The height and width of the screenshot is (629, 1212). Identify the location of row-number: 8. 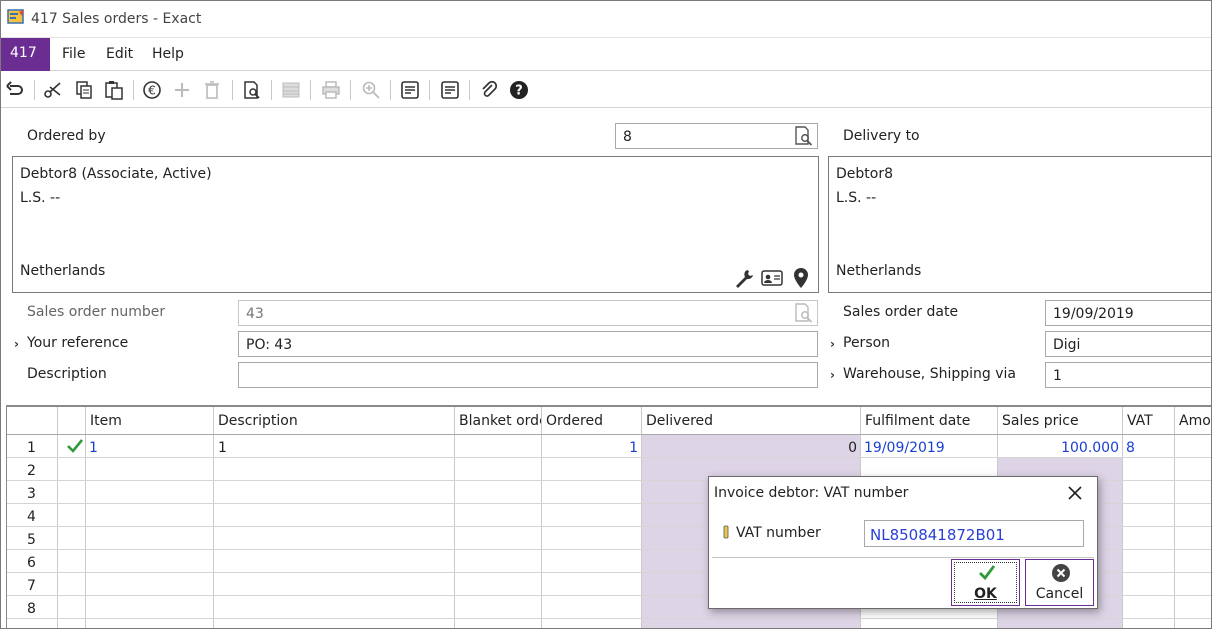
(31, 609).